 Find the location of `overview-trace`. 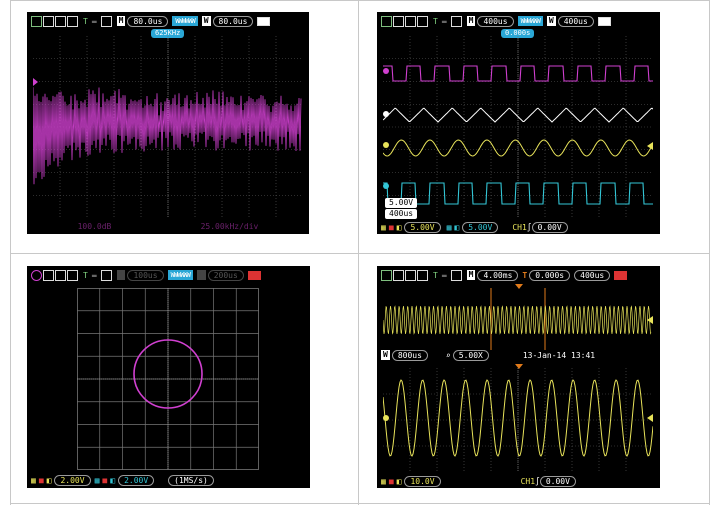

overview-trace is located at coordinates (517, 320).